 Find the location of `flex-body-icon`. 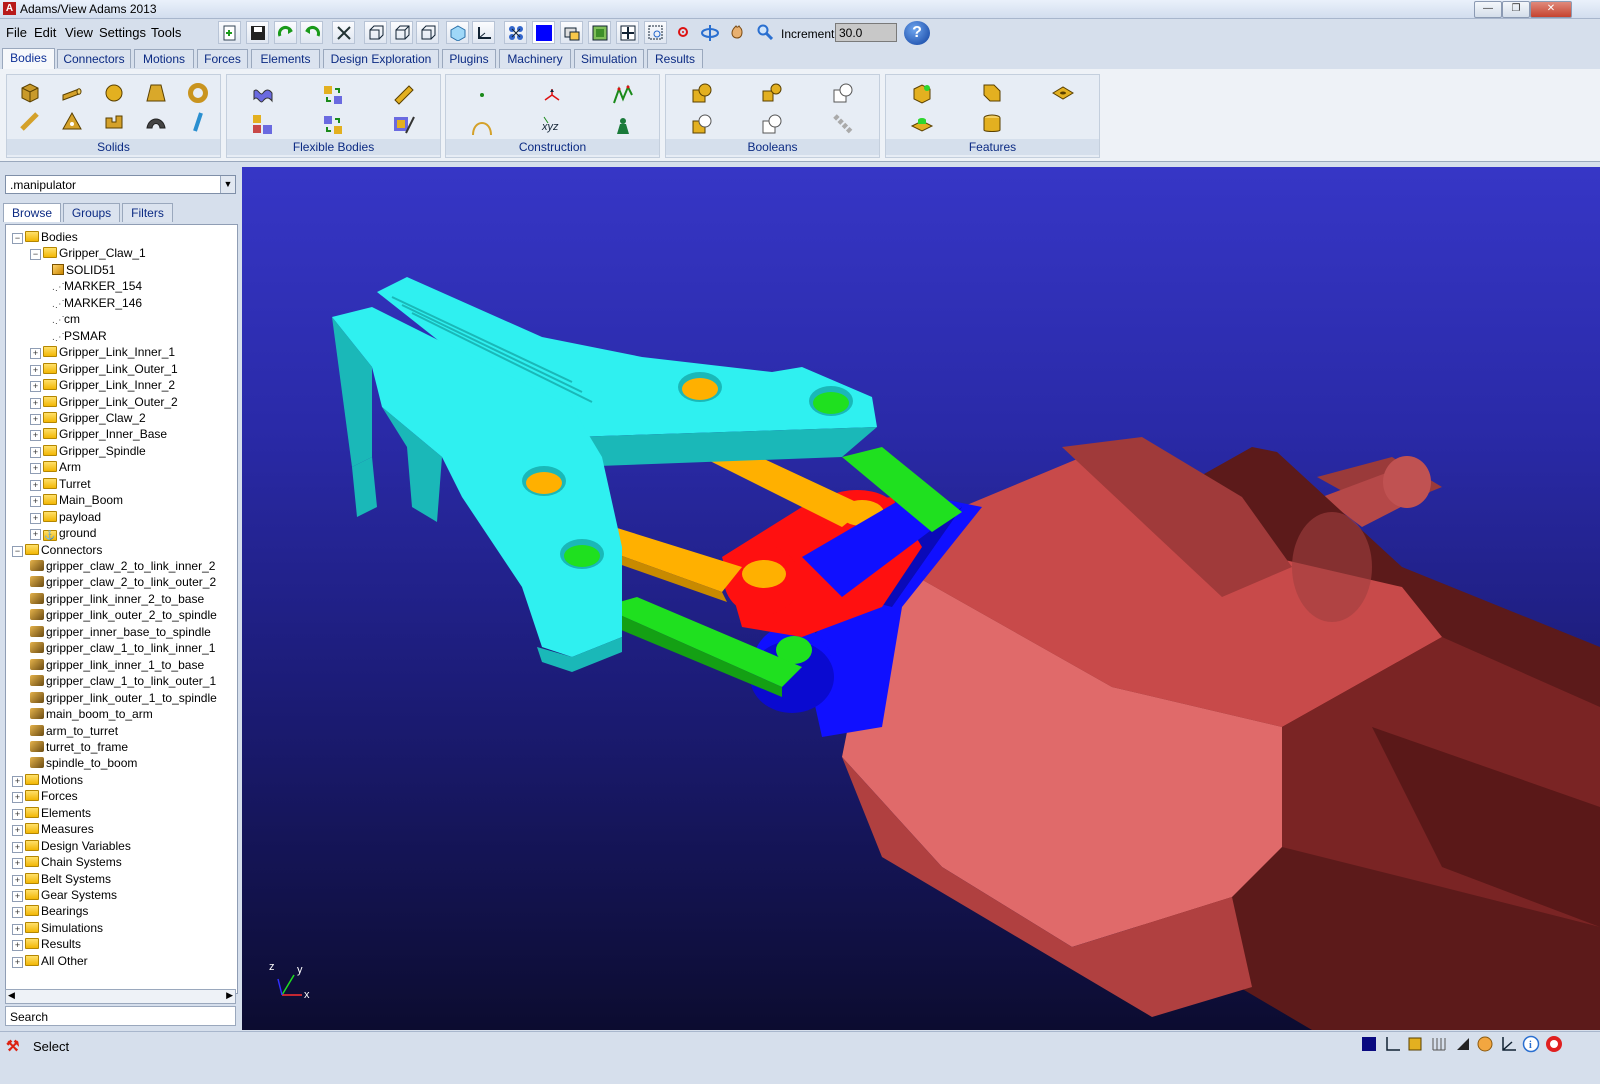

flex-body-icon is located at coordinates (263, 95).